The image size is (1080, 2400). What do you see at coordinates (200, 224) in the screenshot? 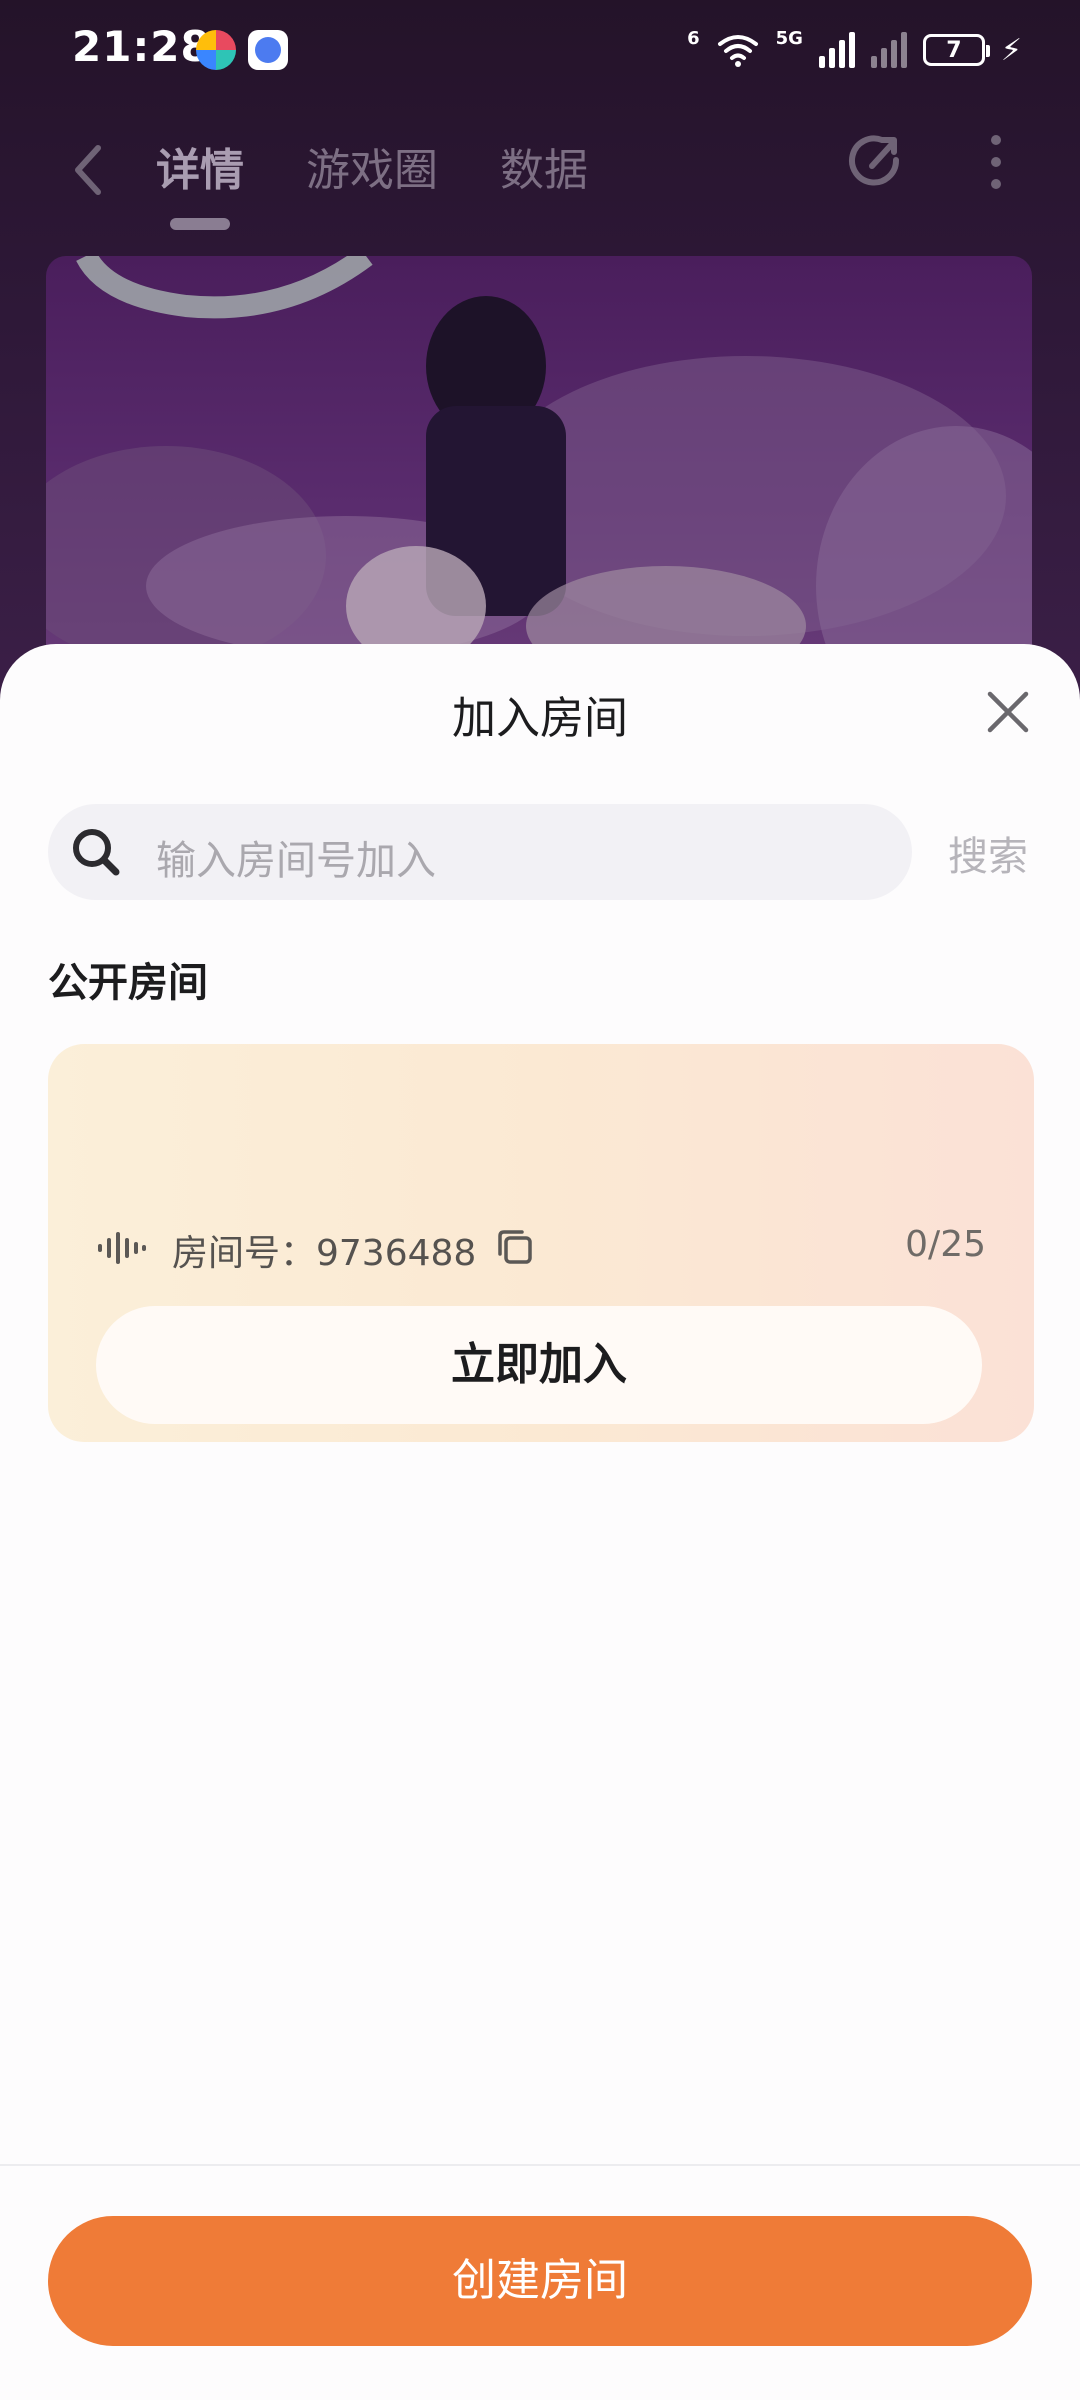
I see `tab-indicator` at bounding box center [200, 224].